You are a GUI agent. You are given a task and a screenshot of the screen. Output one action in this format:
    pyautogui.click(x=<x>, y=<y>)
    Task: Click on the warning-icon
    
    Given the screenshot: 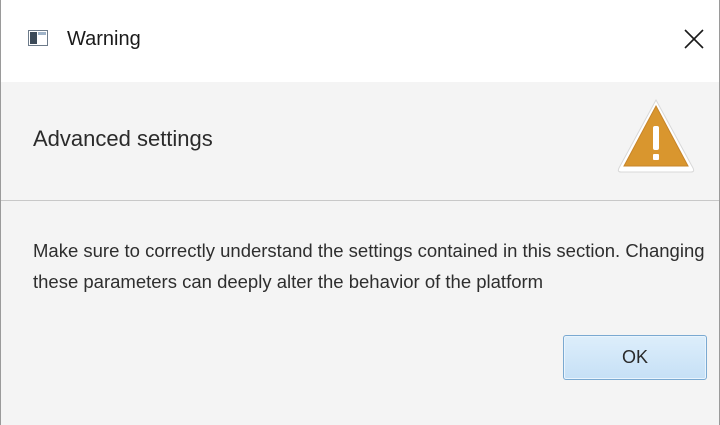 What is the action you would take?
    pyautogui.click(x=656, y=135)
    